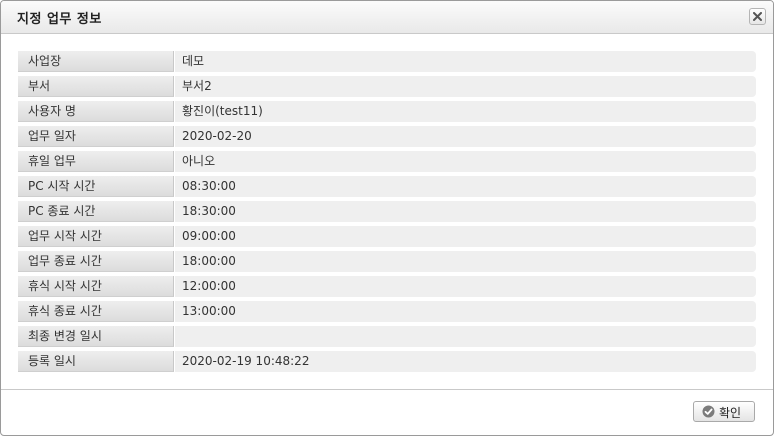 The height and width of the screenshot is (436, 774). I want to click on info-row-last-modified: 최종 변경 일시, so click(387, 336).